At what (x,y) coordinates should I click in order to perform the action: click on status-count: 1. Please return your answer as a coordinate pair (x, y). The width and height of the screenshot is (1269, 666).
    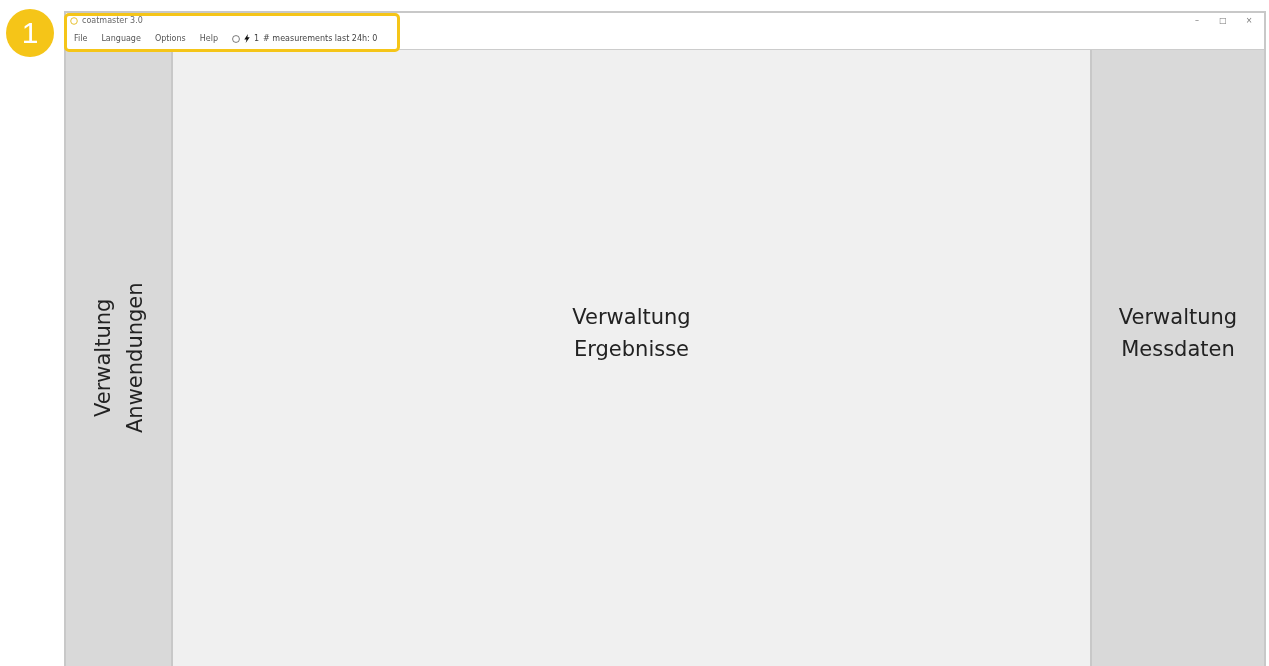
    Looking at the image, I should click on (257, 38).